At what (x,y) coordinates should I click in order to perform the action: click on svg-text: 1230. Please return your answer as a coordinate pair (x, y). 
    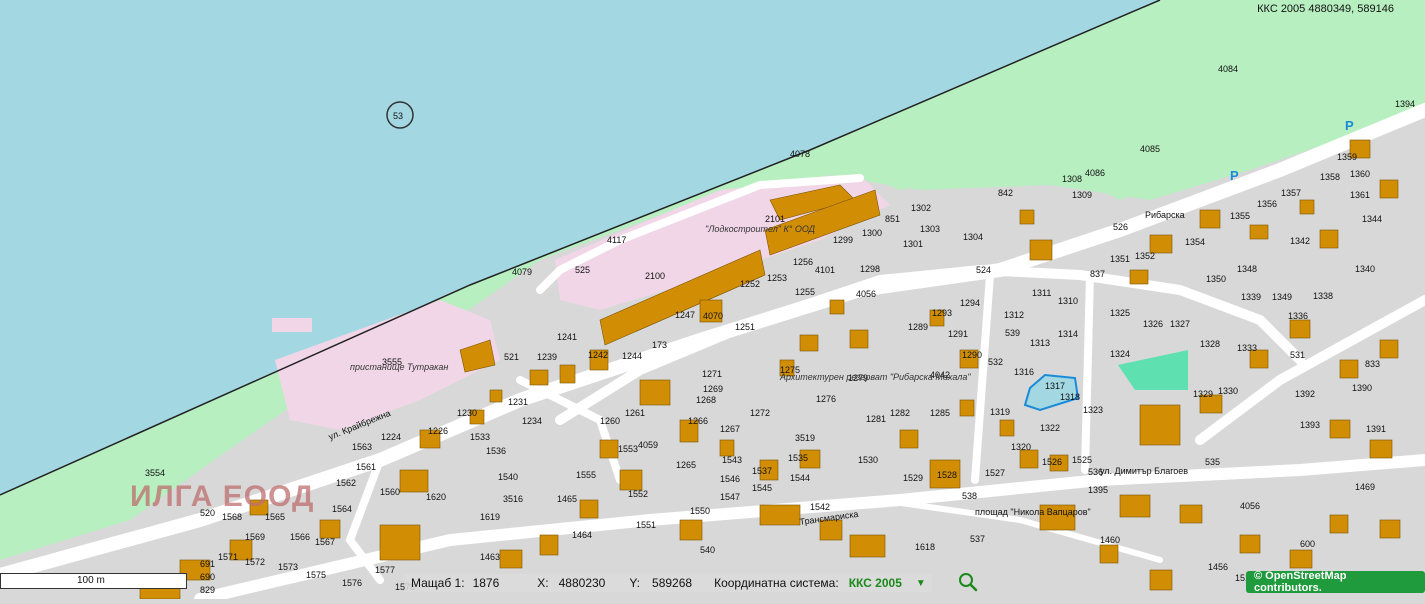
    Looking at the image, I should click on (467, 413).